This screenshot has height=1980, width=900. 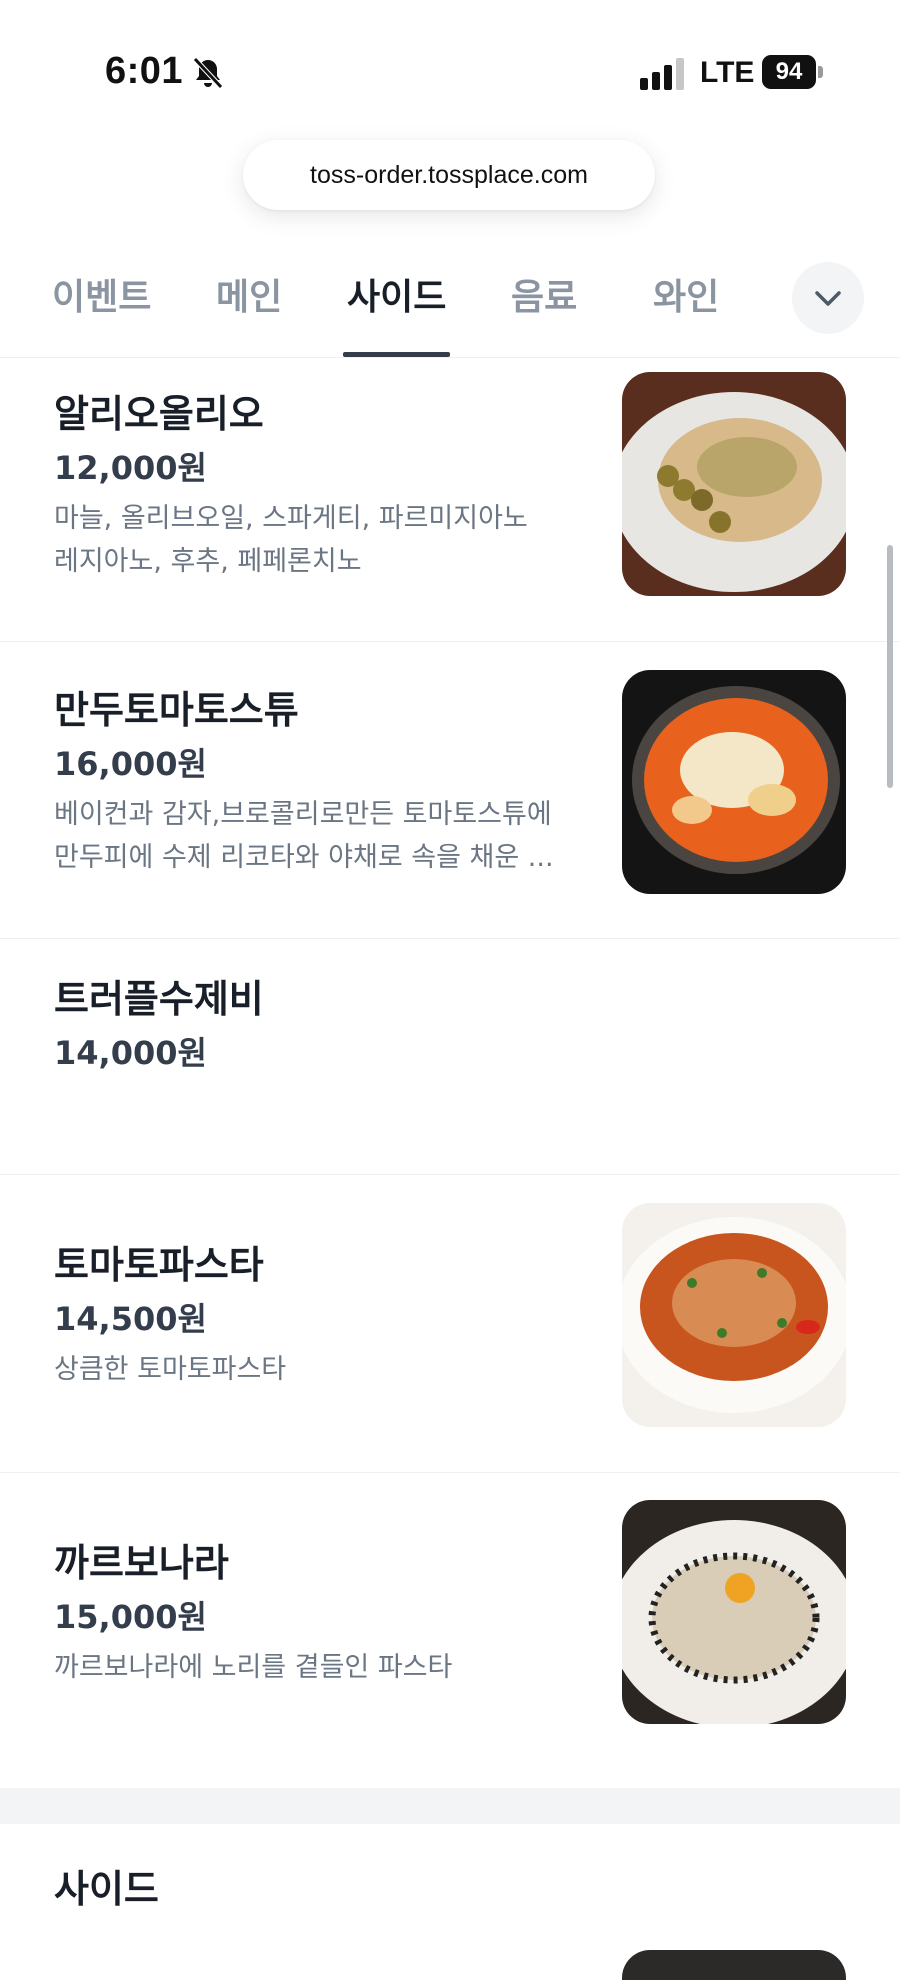 I want to click on tab-wine: 와인, so click(x=686, y=294).